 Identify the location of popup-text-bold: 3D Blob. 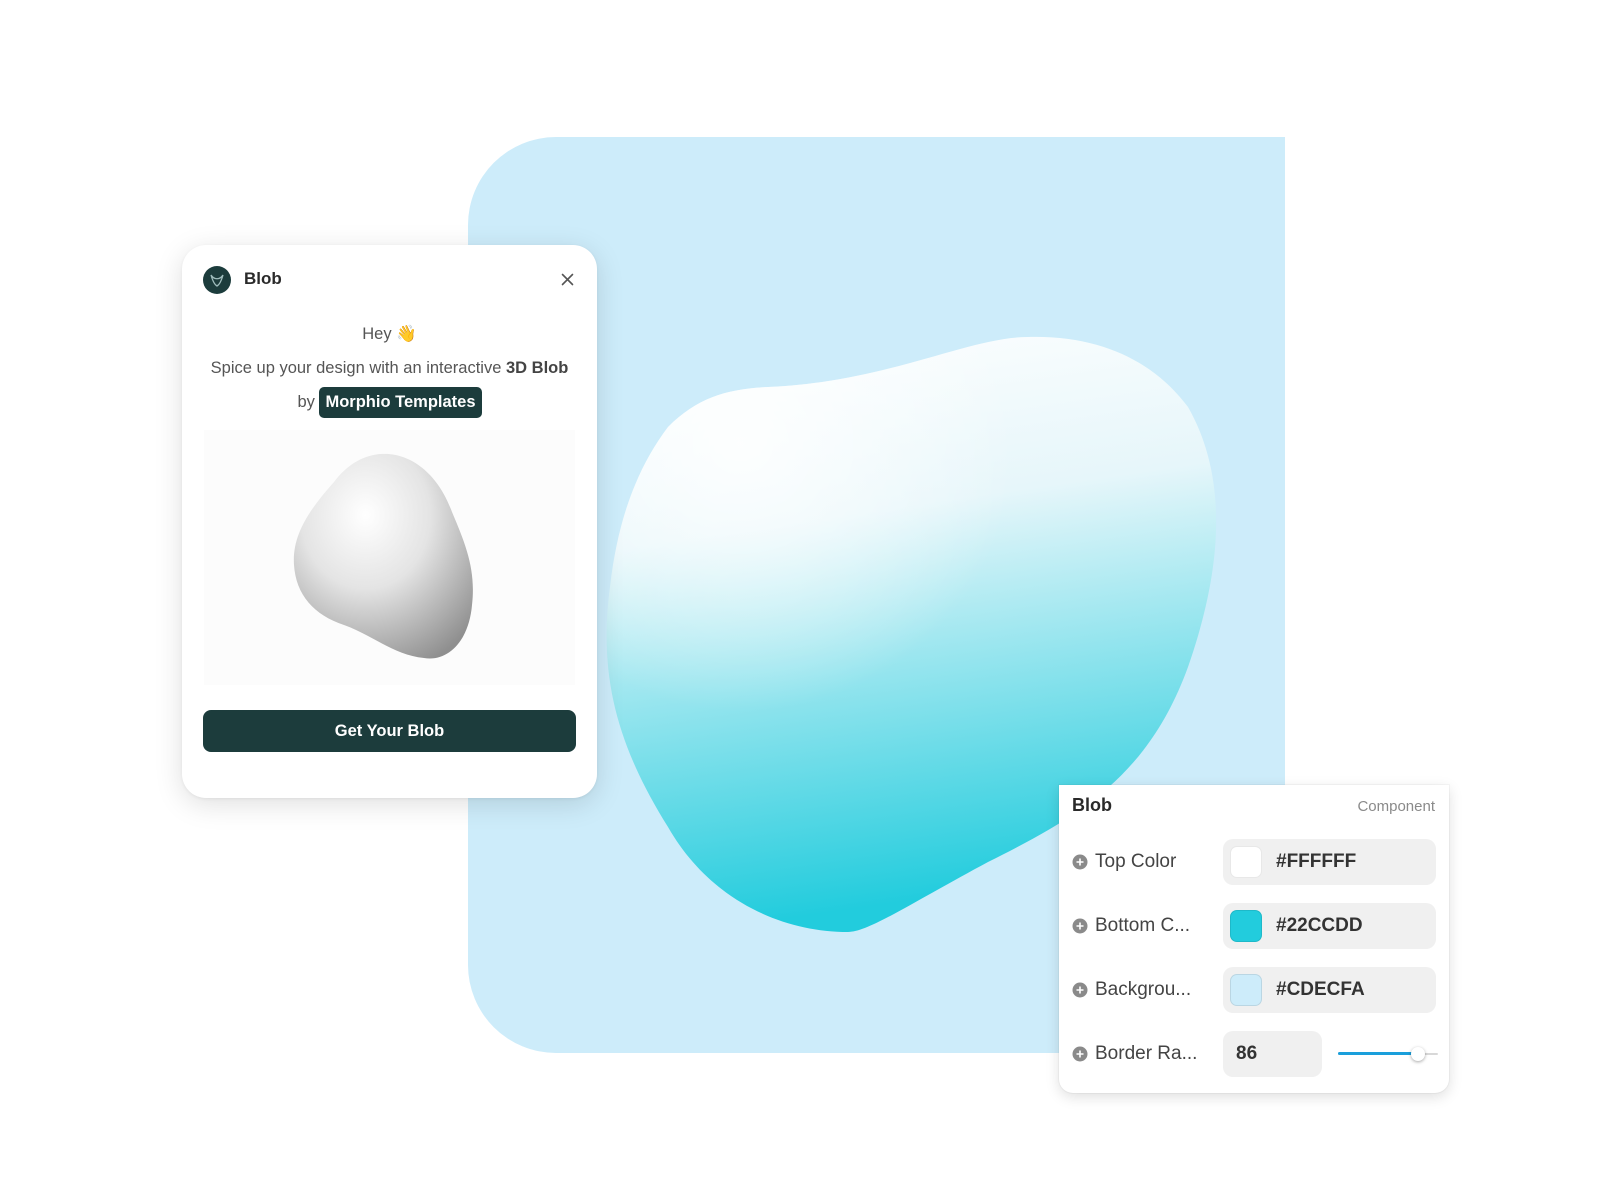
(537, 368).